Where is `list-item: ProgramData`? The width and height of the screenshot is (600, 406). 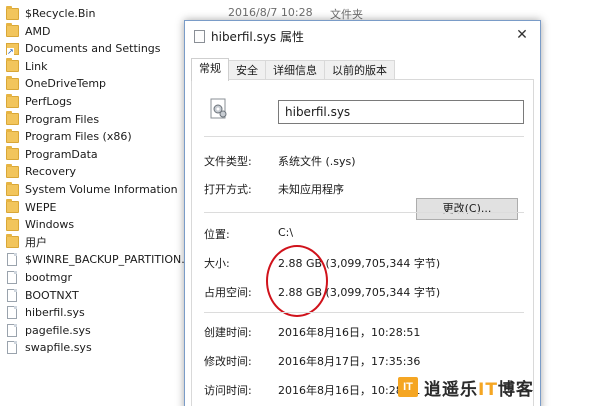 list-item: ProgramData is located at coordinates (52, 154).